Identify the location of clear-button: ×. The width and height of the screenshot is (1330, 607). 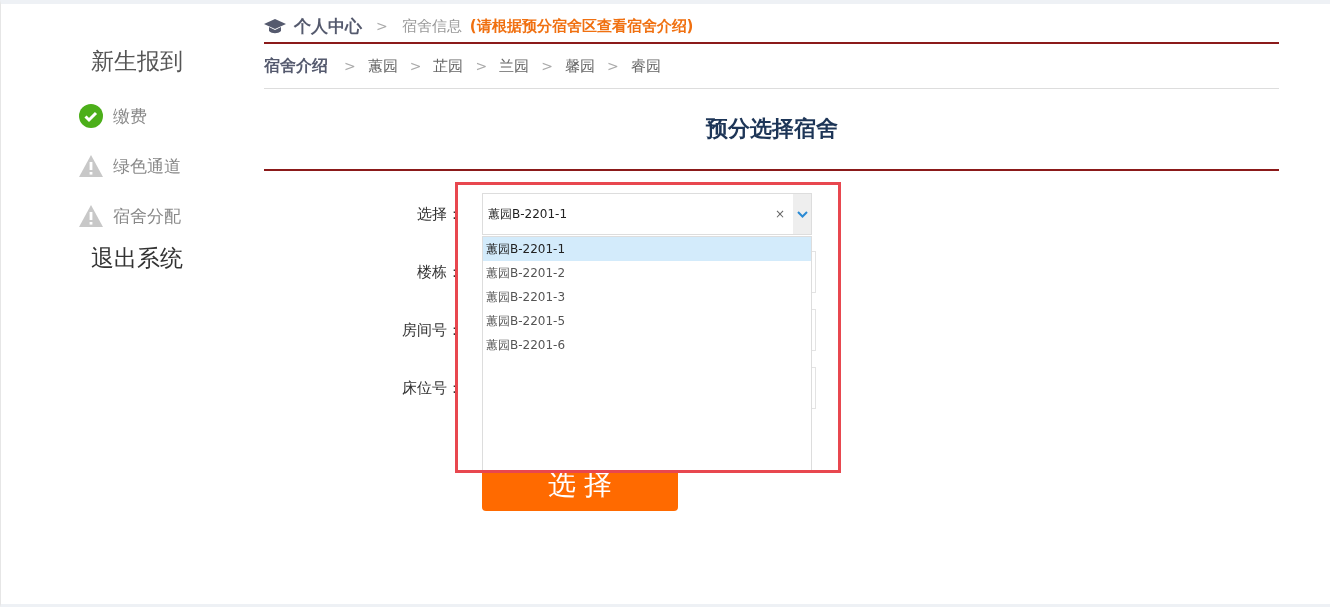
(779, 214).